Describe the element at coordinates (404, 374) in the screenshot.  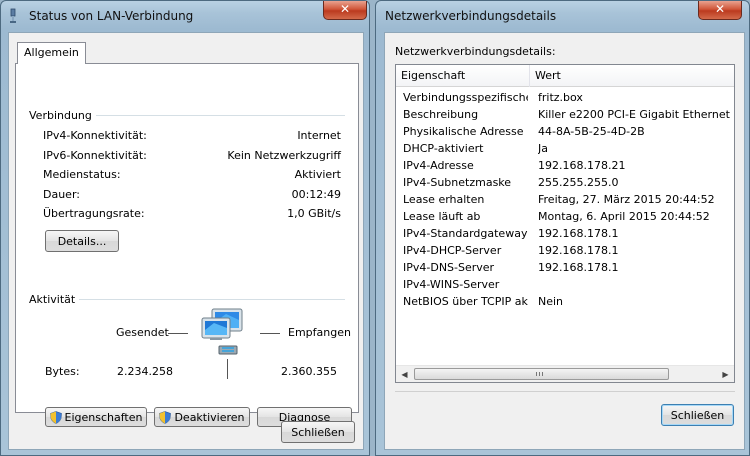
I see `scroll-left-icon: ◀` at that location.